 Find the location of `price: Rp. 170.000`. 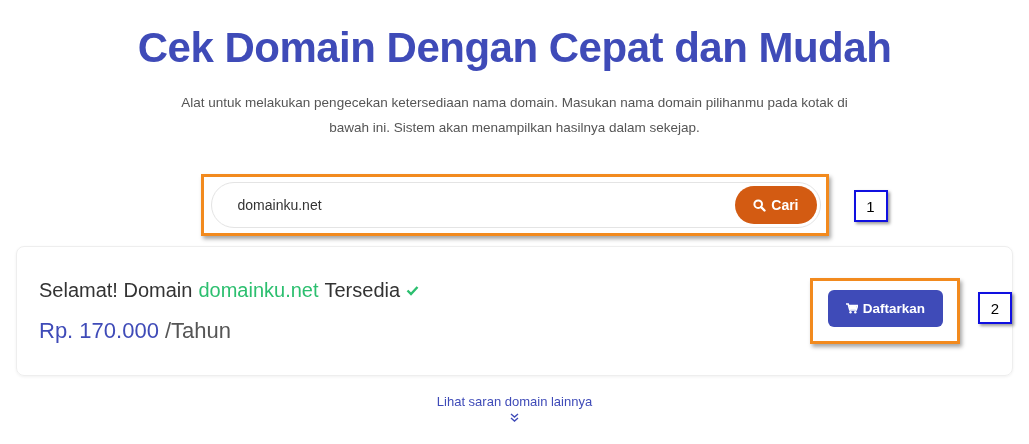

price: Rp. 170.000 is located at coordinates (99, 330).